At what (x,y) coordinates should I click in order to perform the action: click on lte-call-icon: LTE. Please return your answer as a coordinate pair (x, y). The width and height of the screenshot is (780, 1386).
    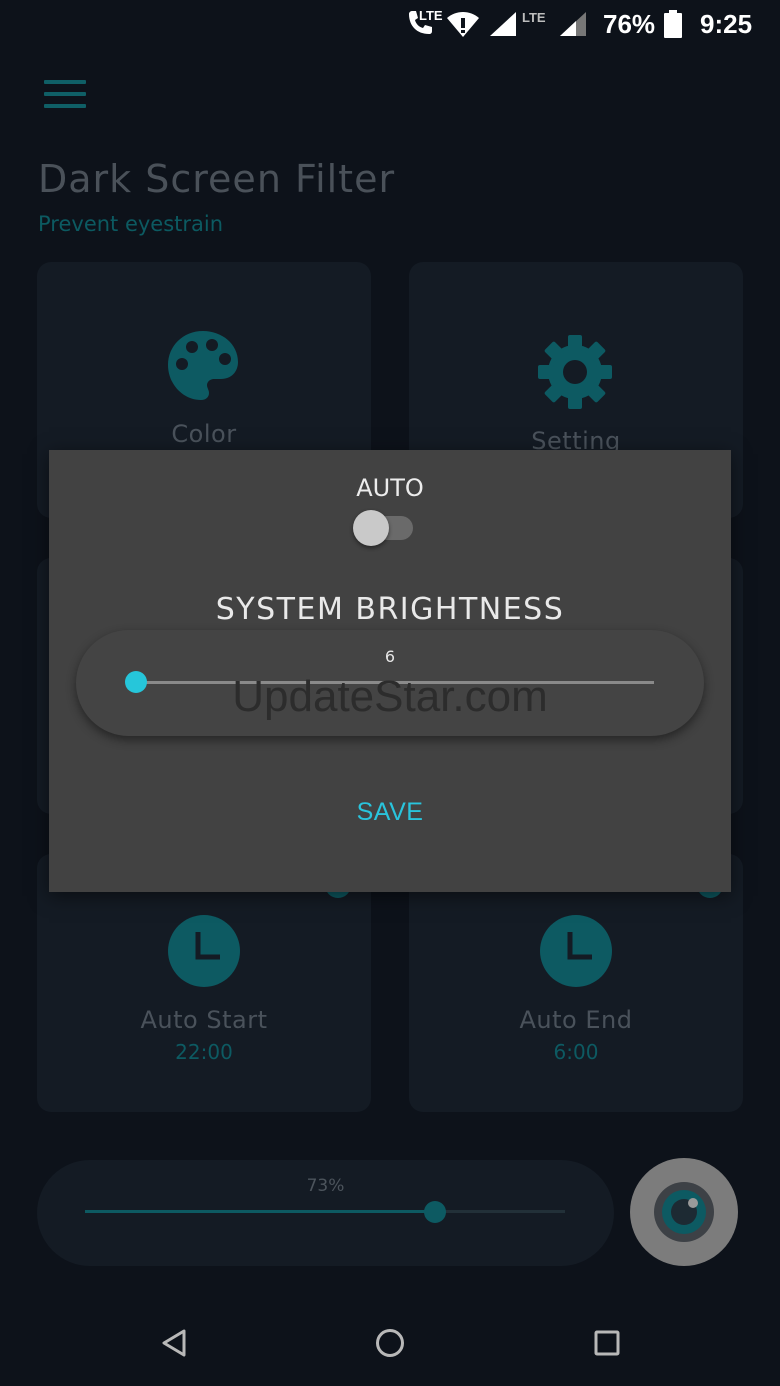
    Looking at the image, I should click on (424, 25).